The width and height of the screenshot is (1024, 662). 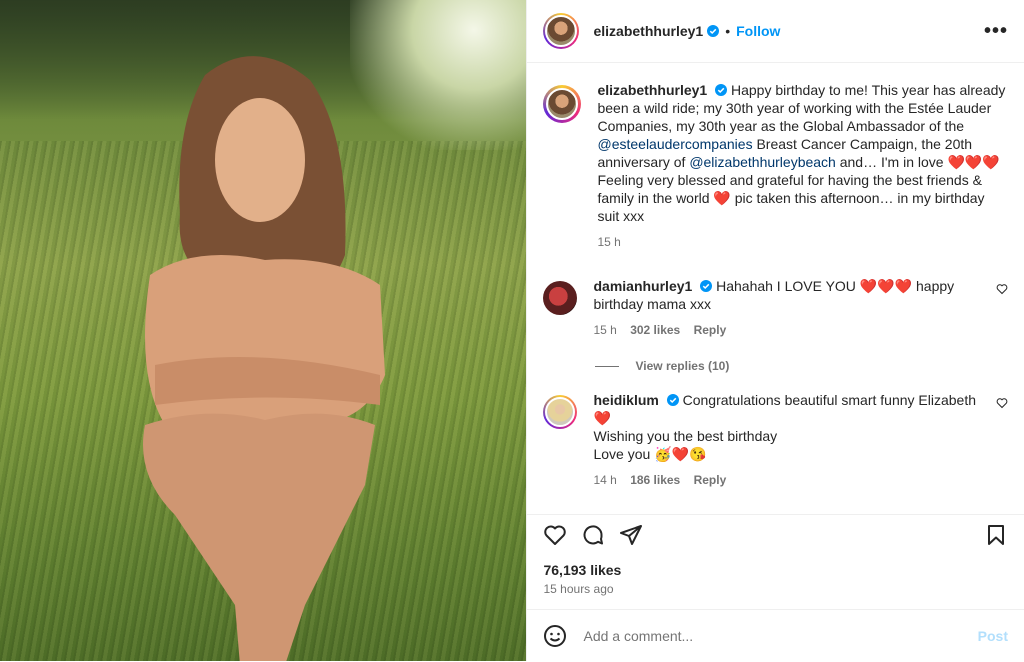 What do you see at coordinates (555, 535) in the screenshot?
I see `like-icon` at bounding box center [555, 535].